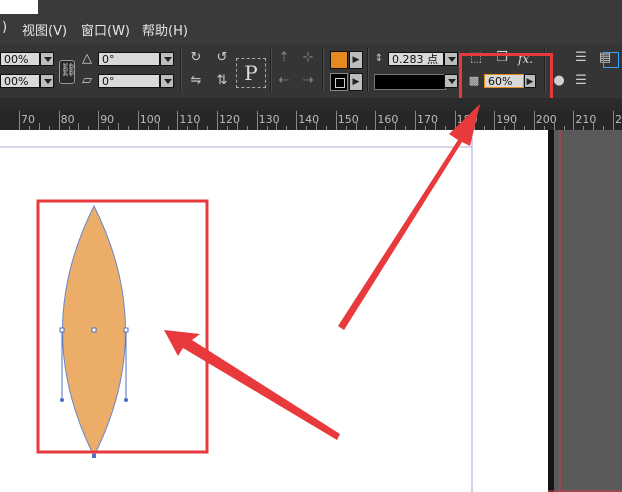 The image size is (622, 492). What do you see at coordinates (252, 385) in the screenshot?
I see `arrow-to-shape-icon` at bounding box center [252, 385].